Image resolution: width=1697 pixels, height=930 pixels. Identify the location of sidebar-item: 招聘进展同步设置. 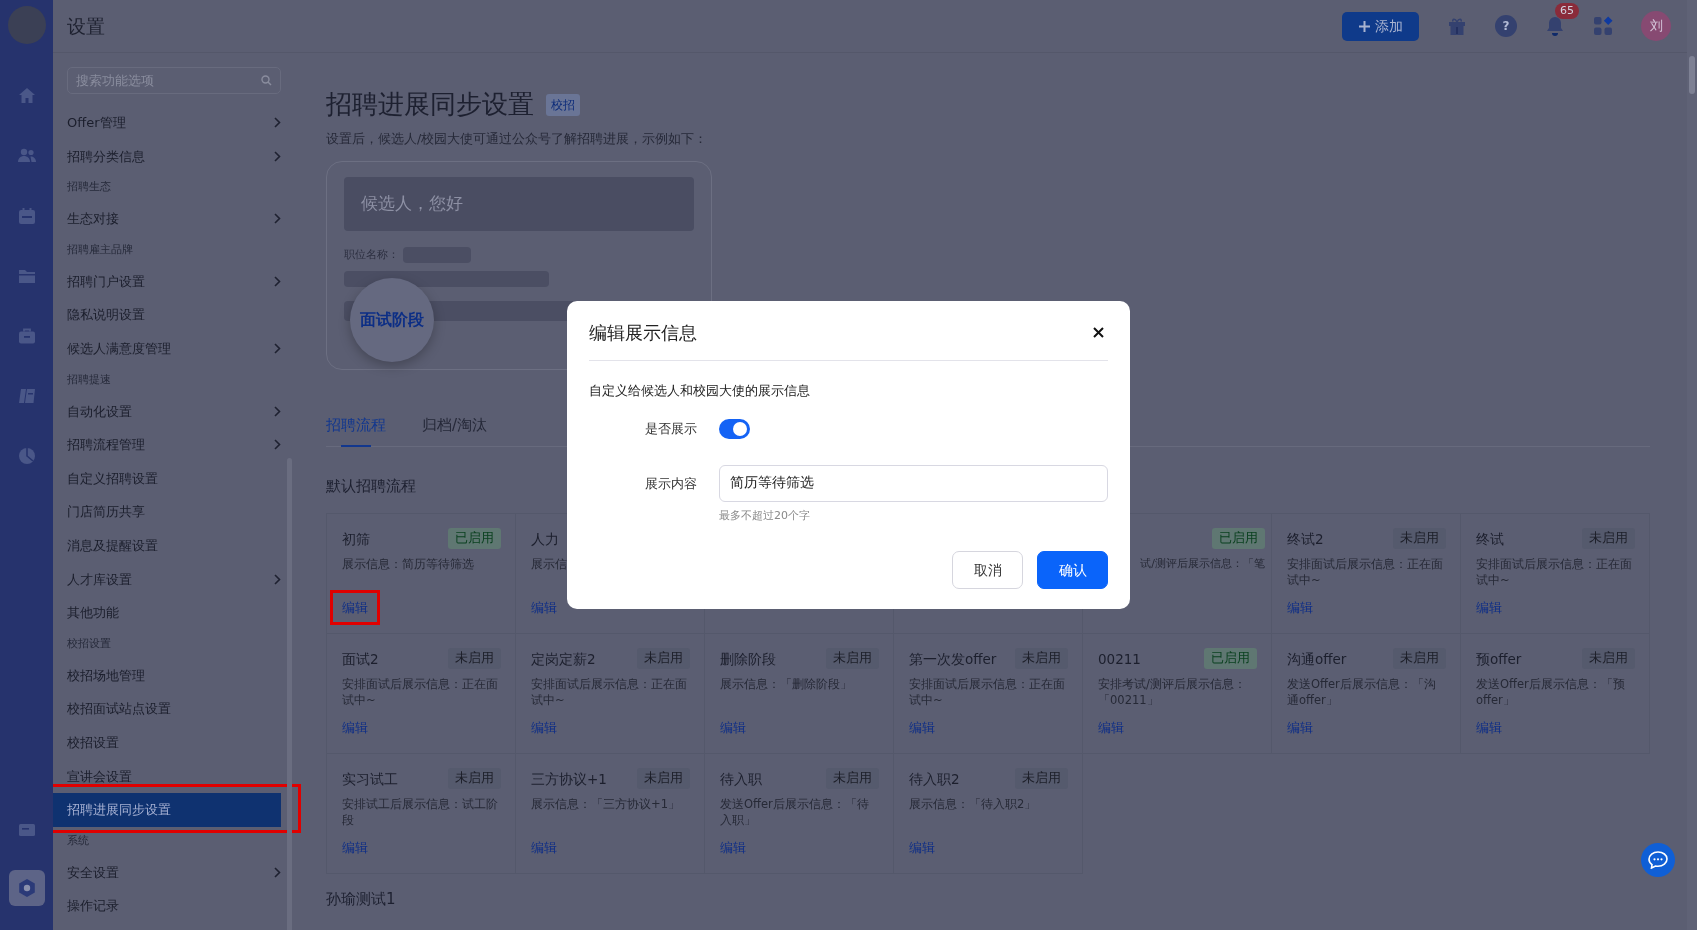
(167, 810).